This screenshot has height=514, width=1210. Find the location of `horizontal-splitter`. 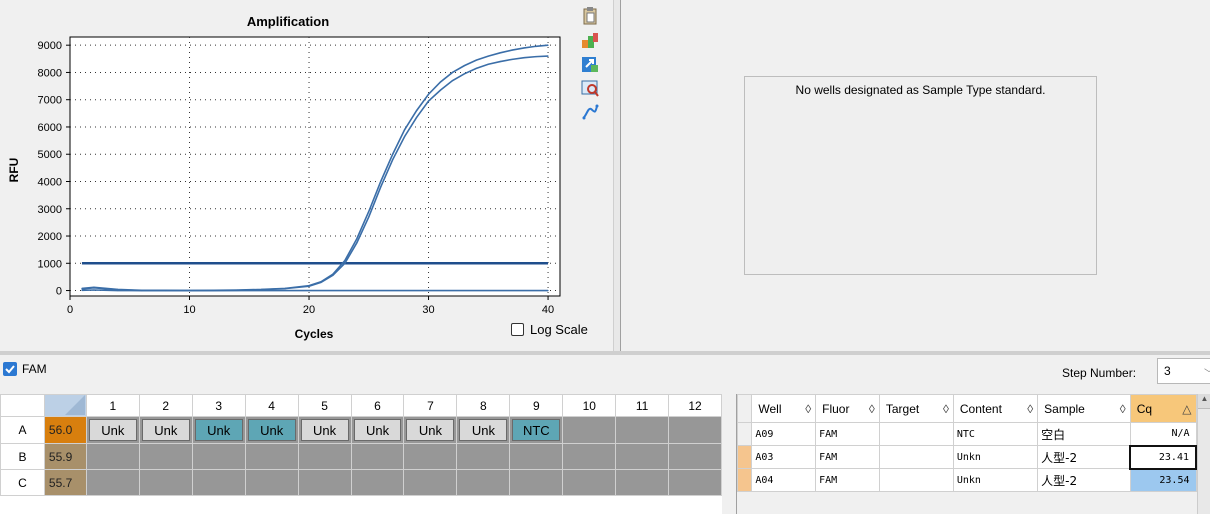

horizontal-splitter is located at coordinates (605, 353).